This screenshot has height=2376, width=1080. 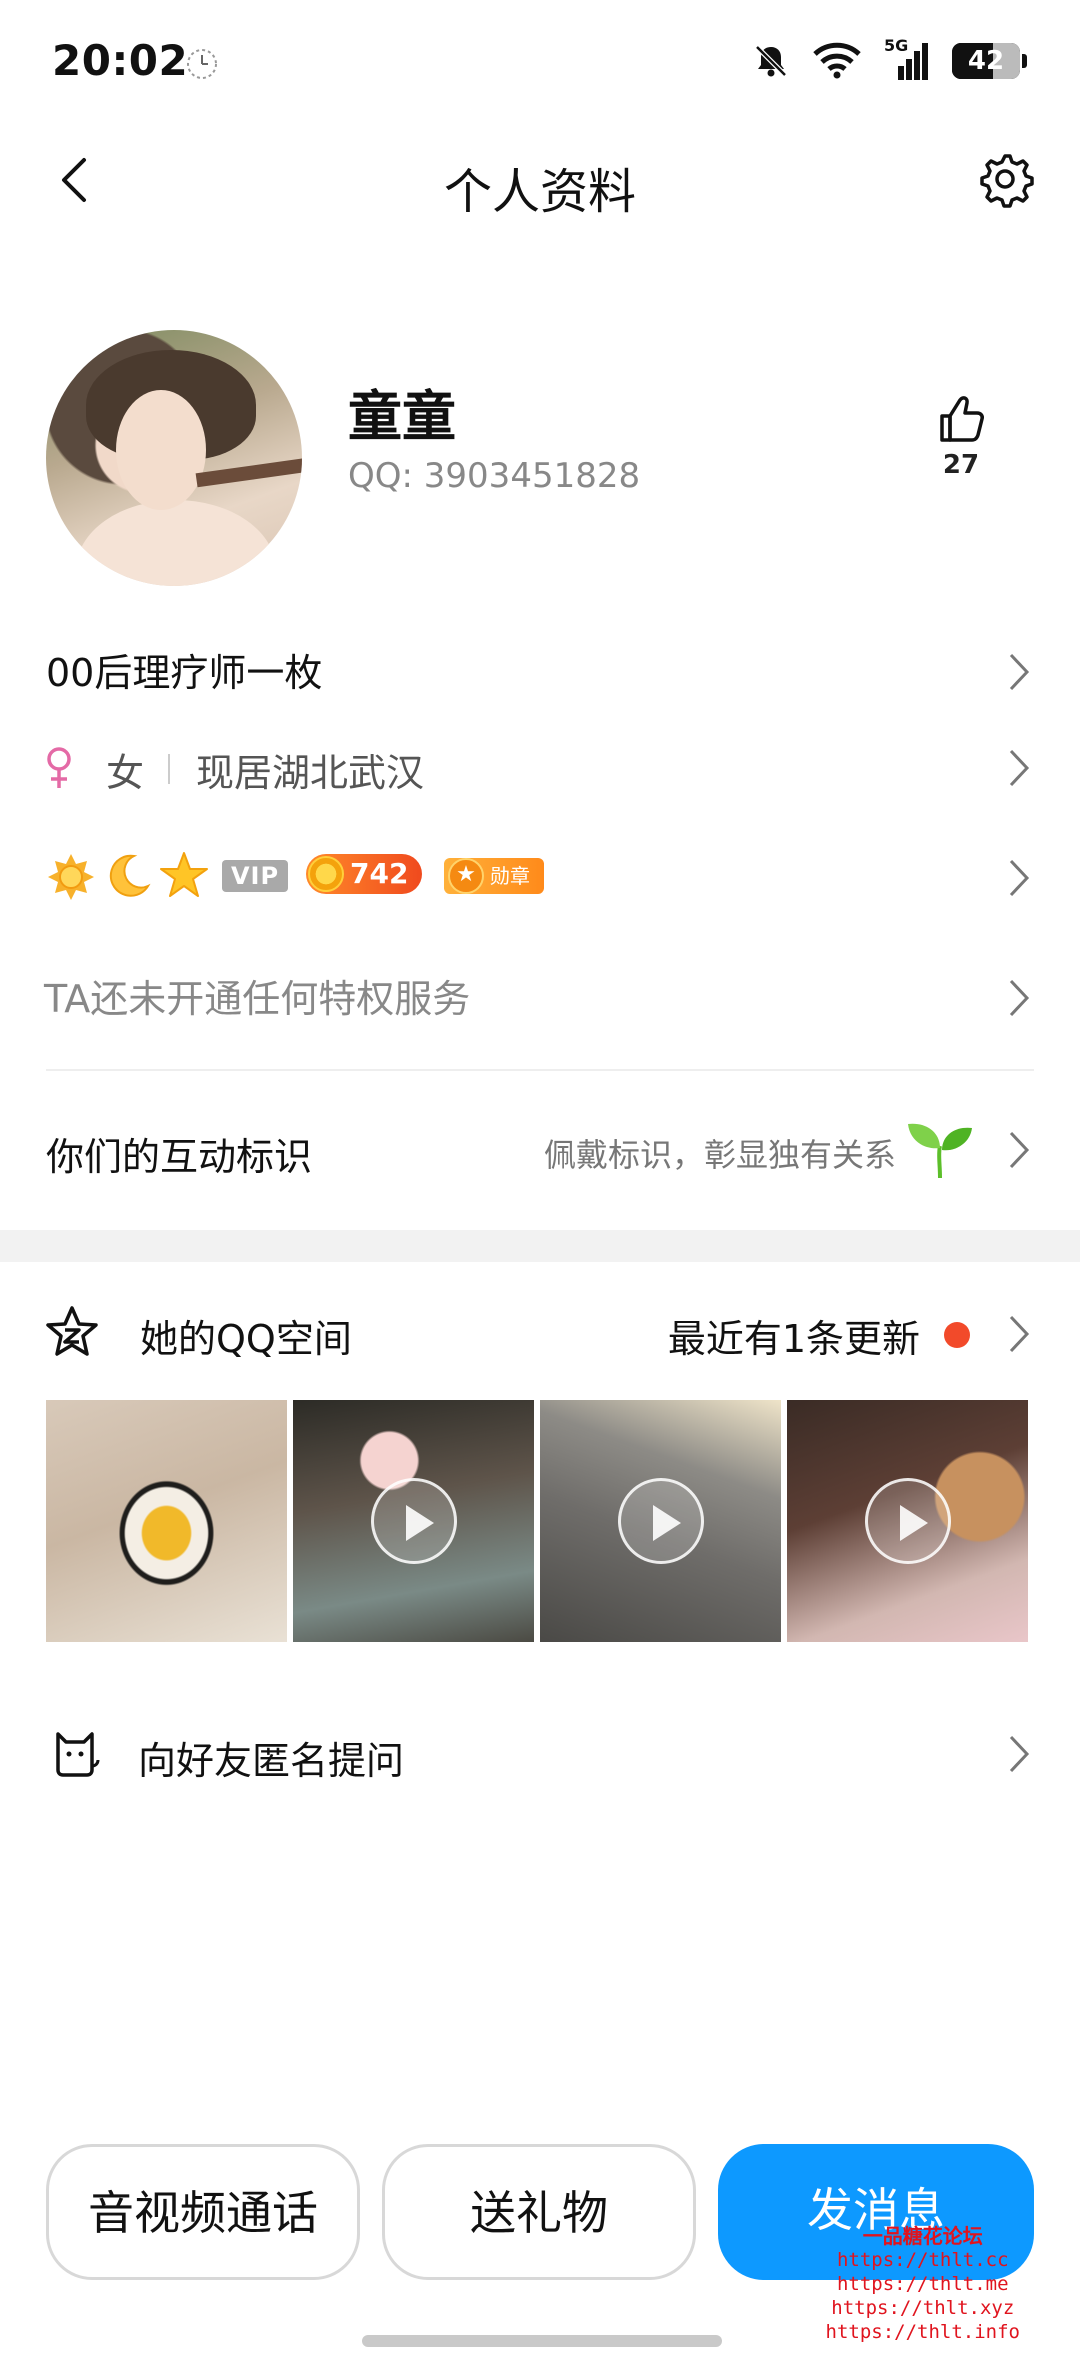 What do you see at coordinates (326, 874) in the screenshot?
I see `coin-icon` at bounding box center [326, 874].